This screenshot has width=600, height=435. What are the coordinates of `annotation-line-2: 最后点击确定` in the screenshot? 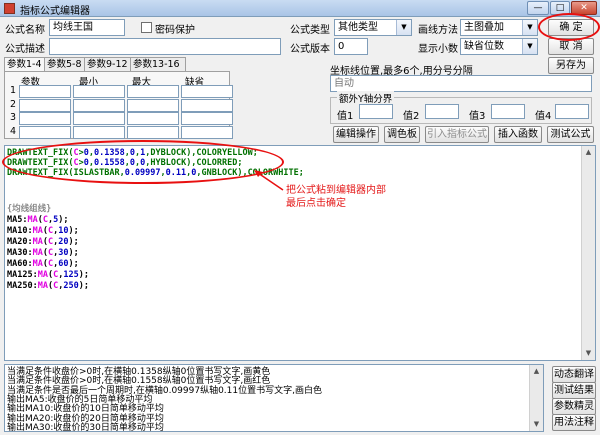 It's located at (316, 203).